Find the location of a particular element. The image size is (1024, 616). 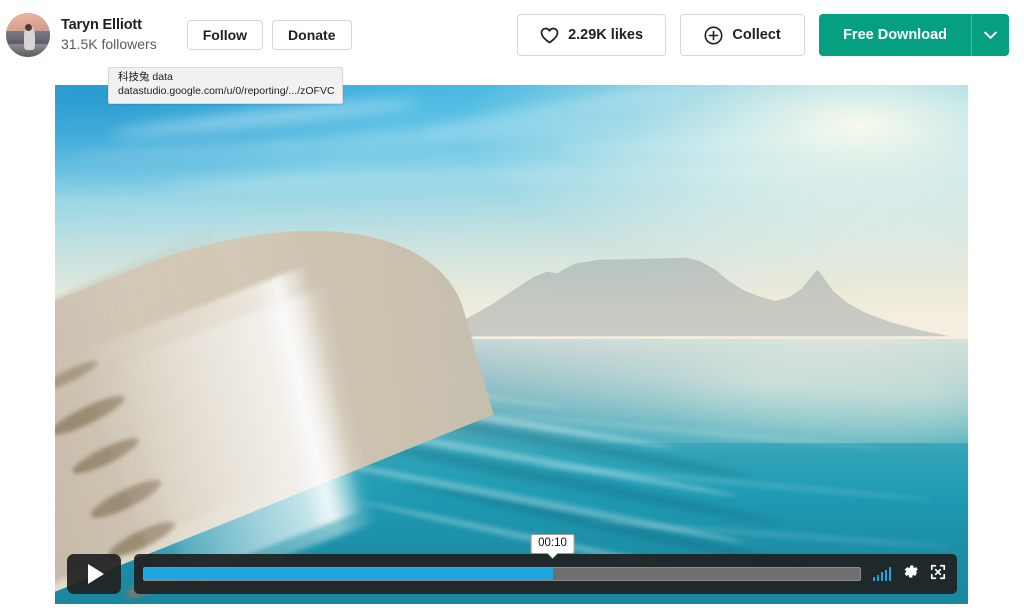

play-button is located at coordinates (94, 574).